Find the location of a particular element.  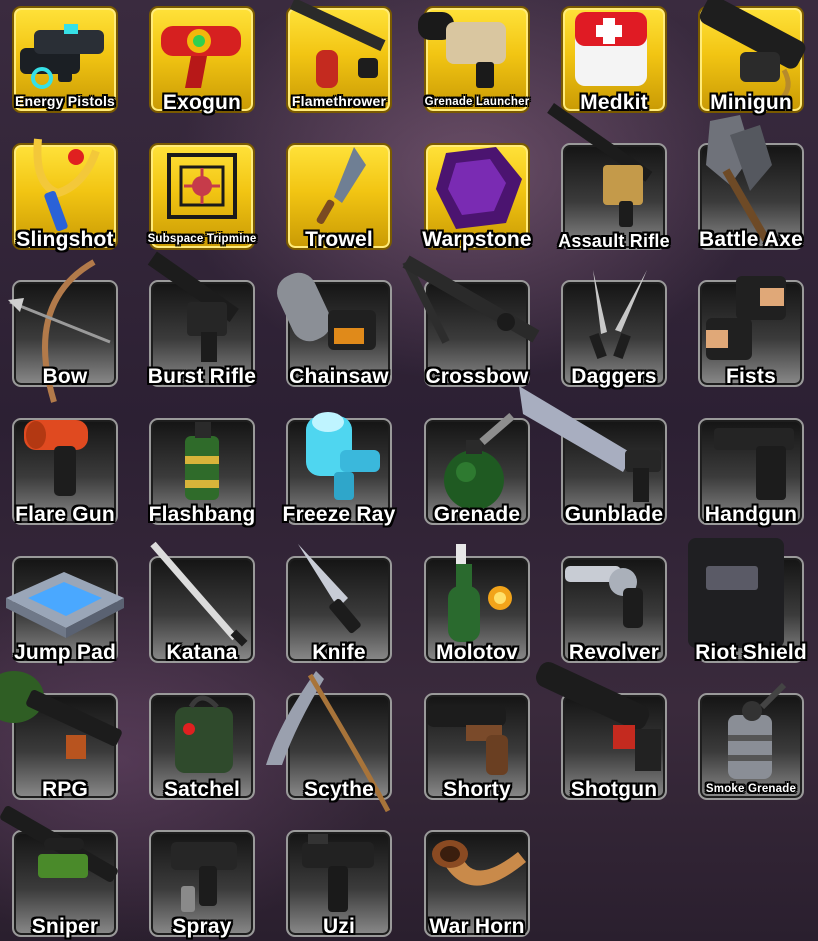

item-slot-fists: Fists is located at coordinates (751, 332).